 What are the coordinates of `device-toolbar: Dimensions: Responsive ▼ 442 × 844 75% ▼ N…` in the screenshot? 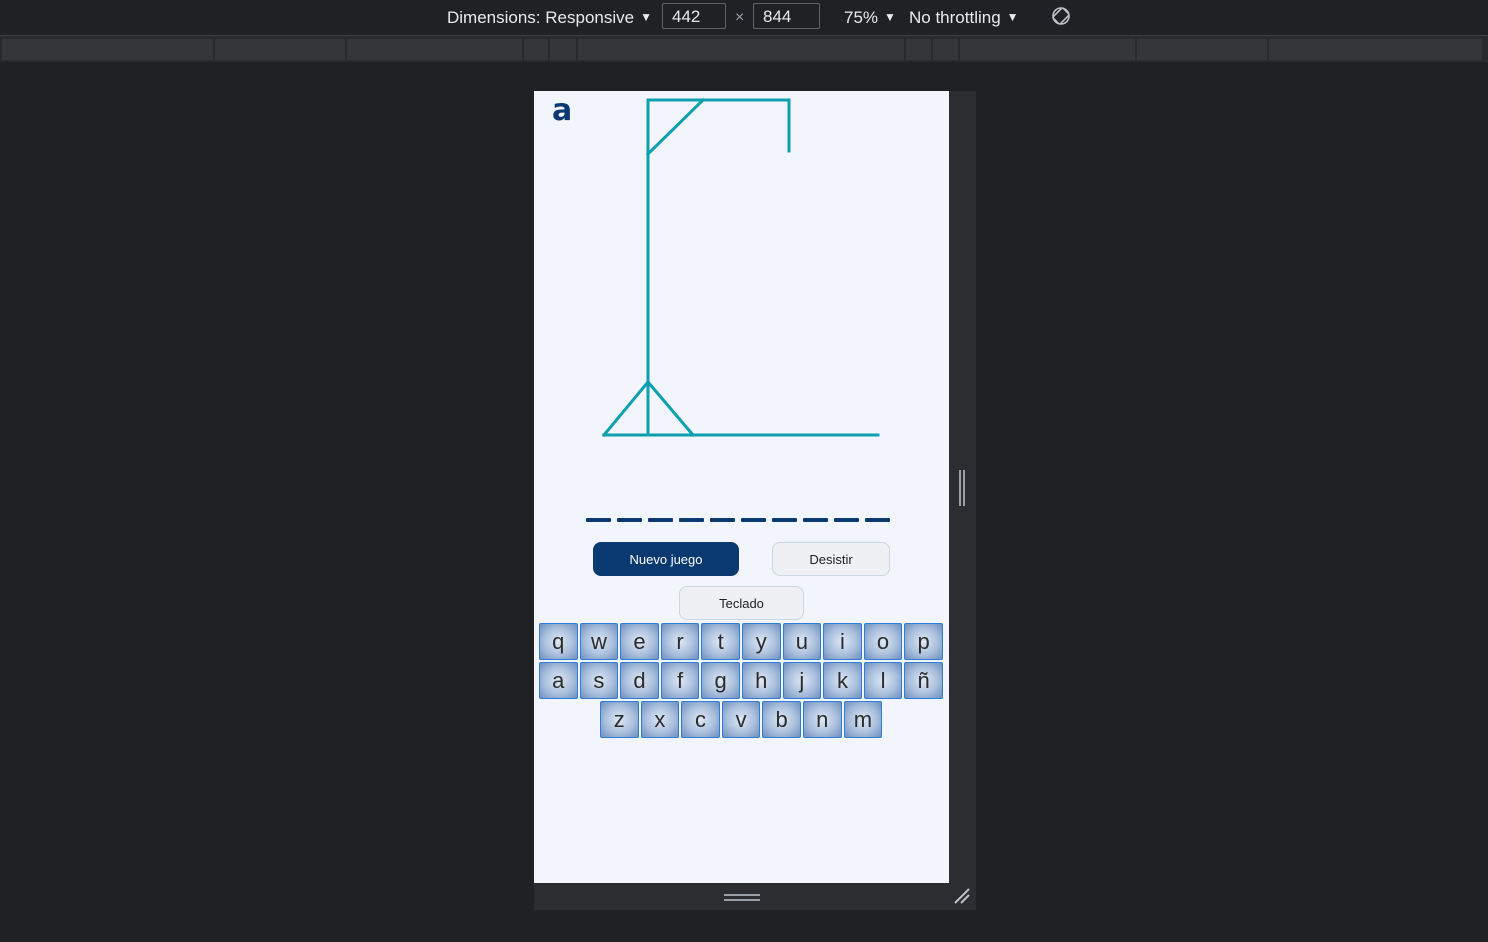 It's located at (744, 18).